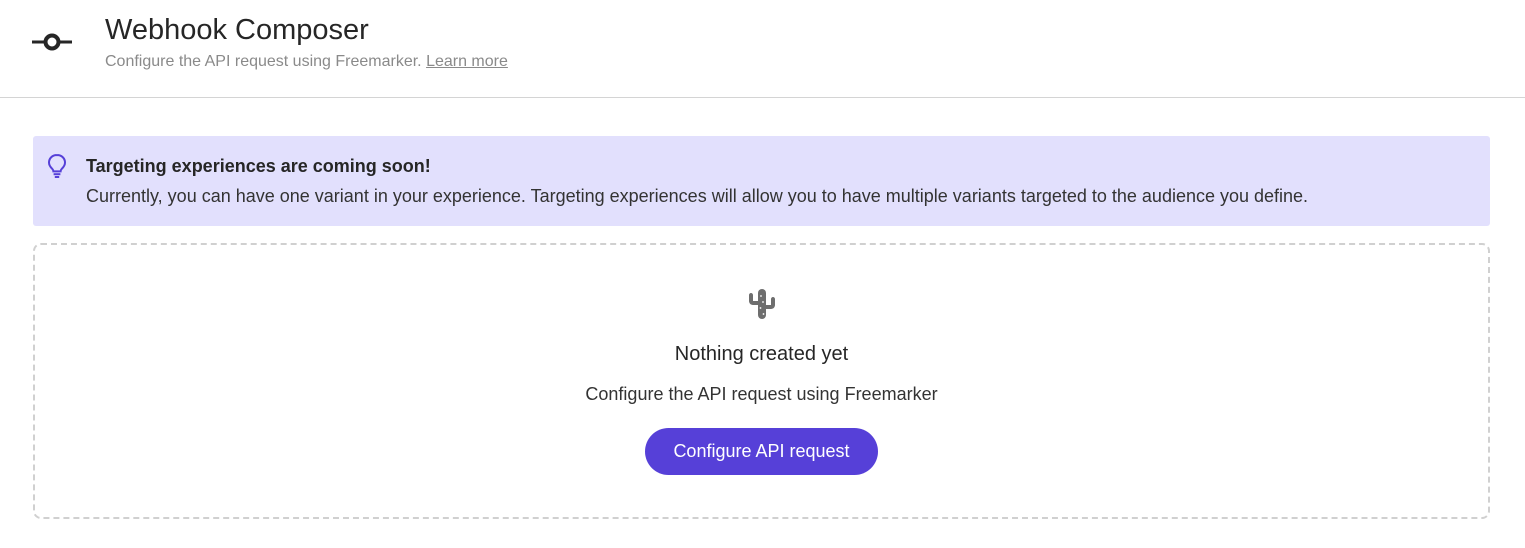 The height and width of the screenshot is (548, 1525). Describe the element at coordinates (467, 61) in the screenshot. I see `learn-more-link: Learn more` at that location.